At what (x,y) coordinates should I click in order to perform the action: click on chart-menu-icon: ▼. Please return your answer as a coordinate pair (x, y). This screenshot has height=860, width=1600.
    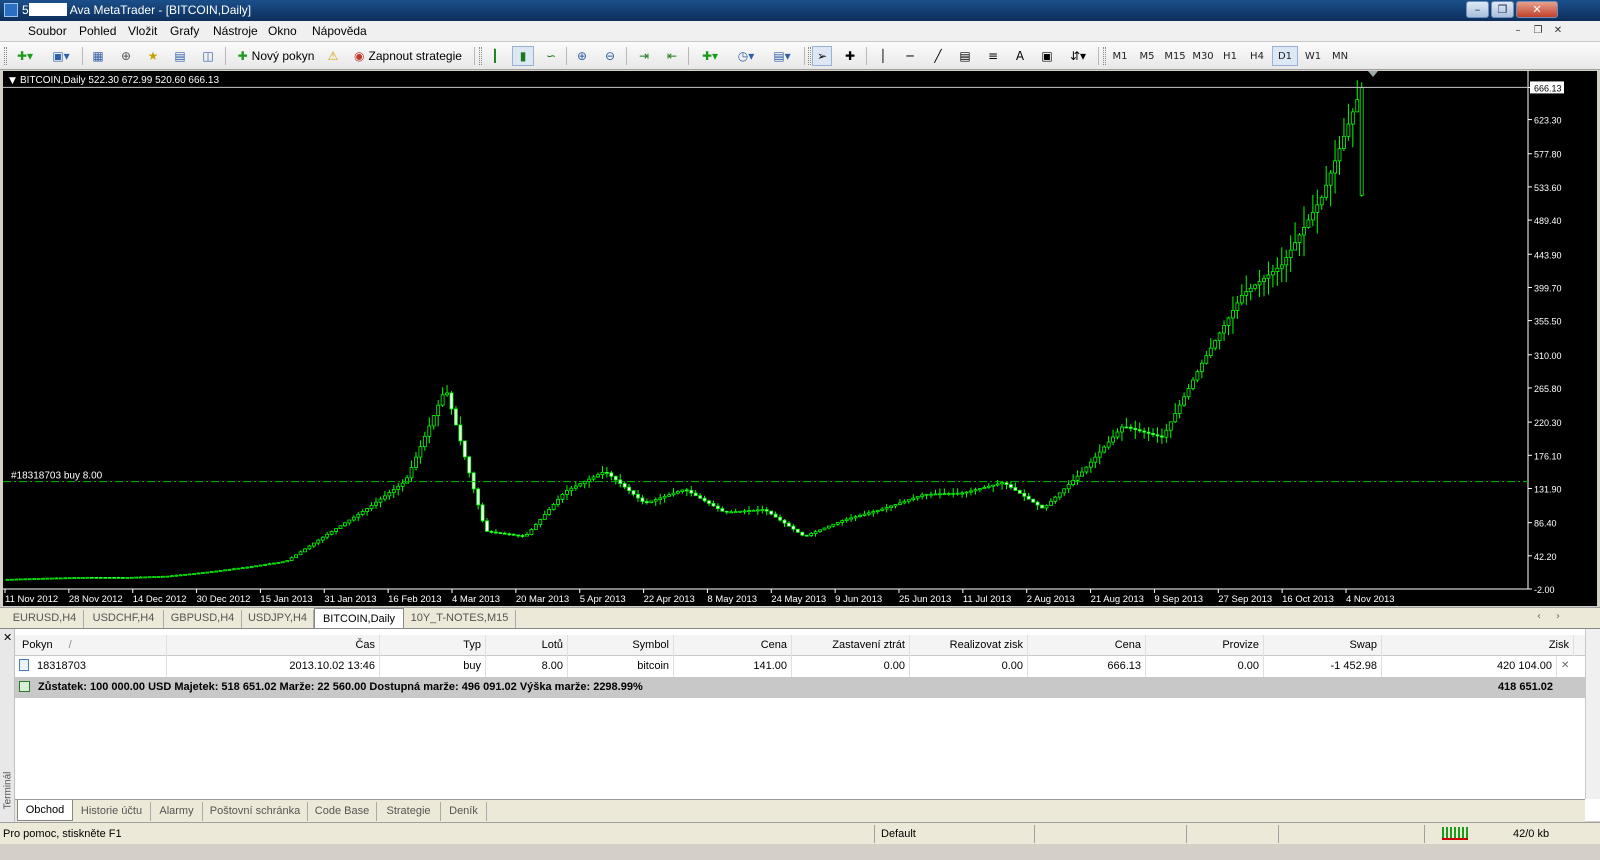
    Looking at the image, I should click on (12, 81).